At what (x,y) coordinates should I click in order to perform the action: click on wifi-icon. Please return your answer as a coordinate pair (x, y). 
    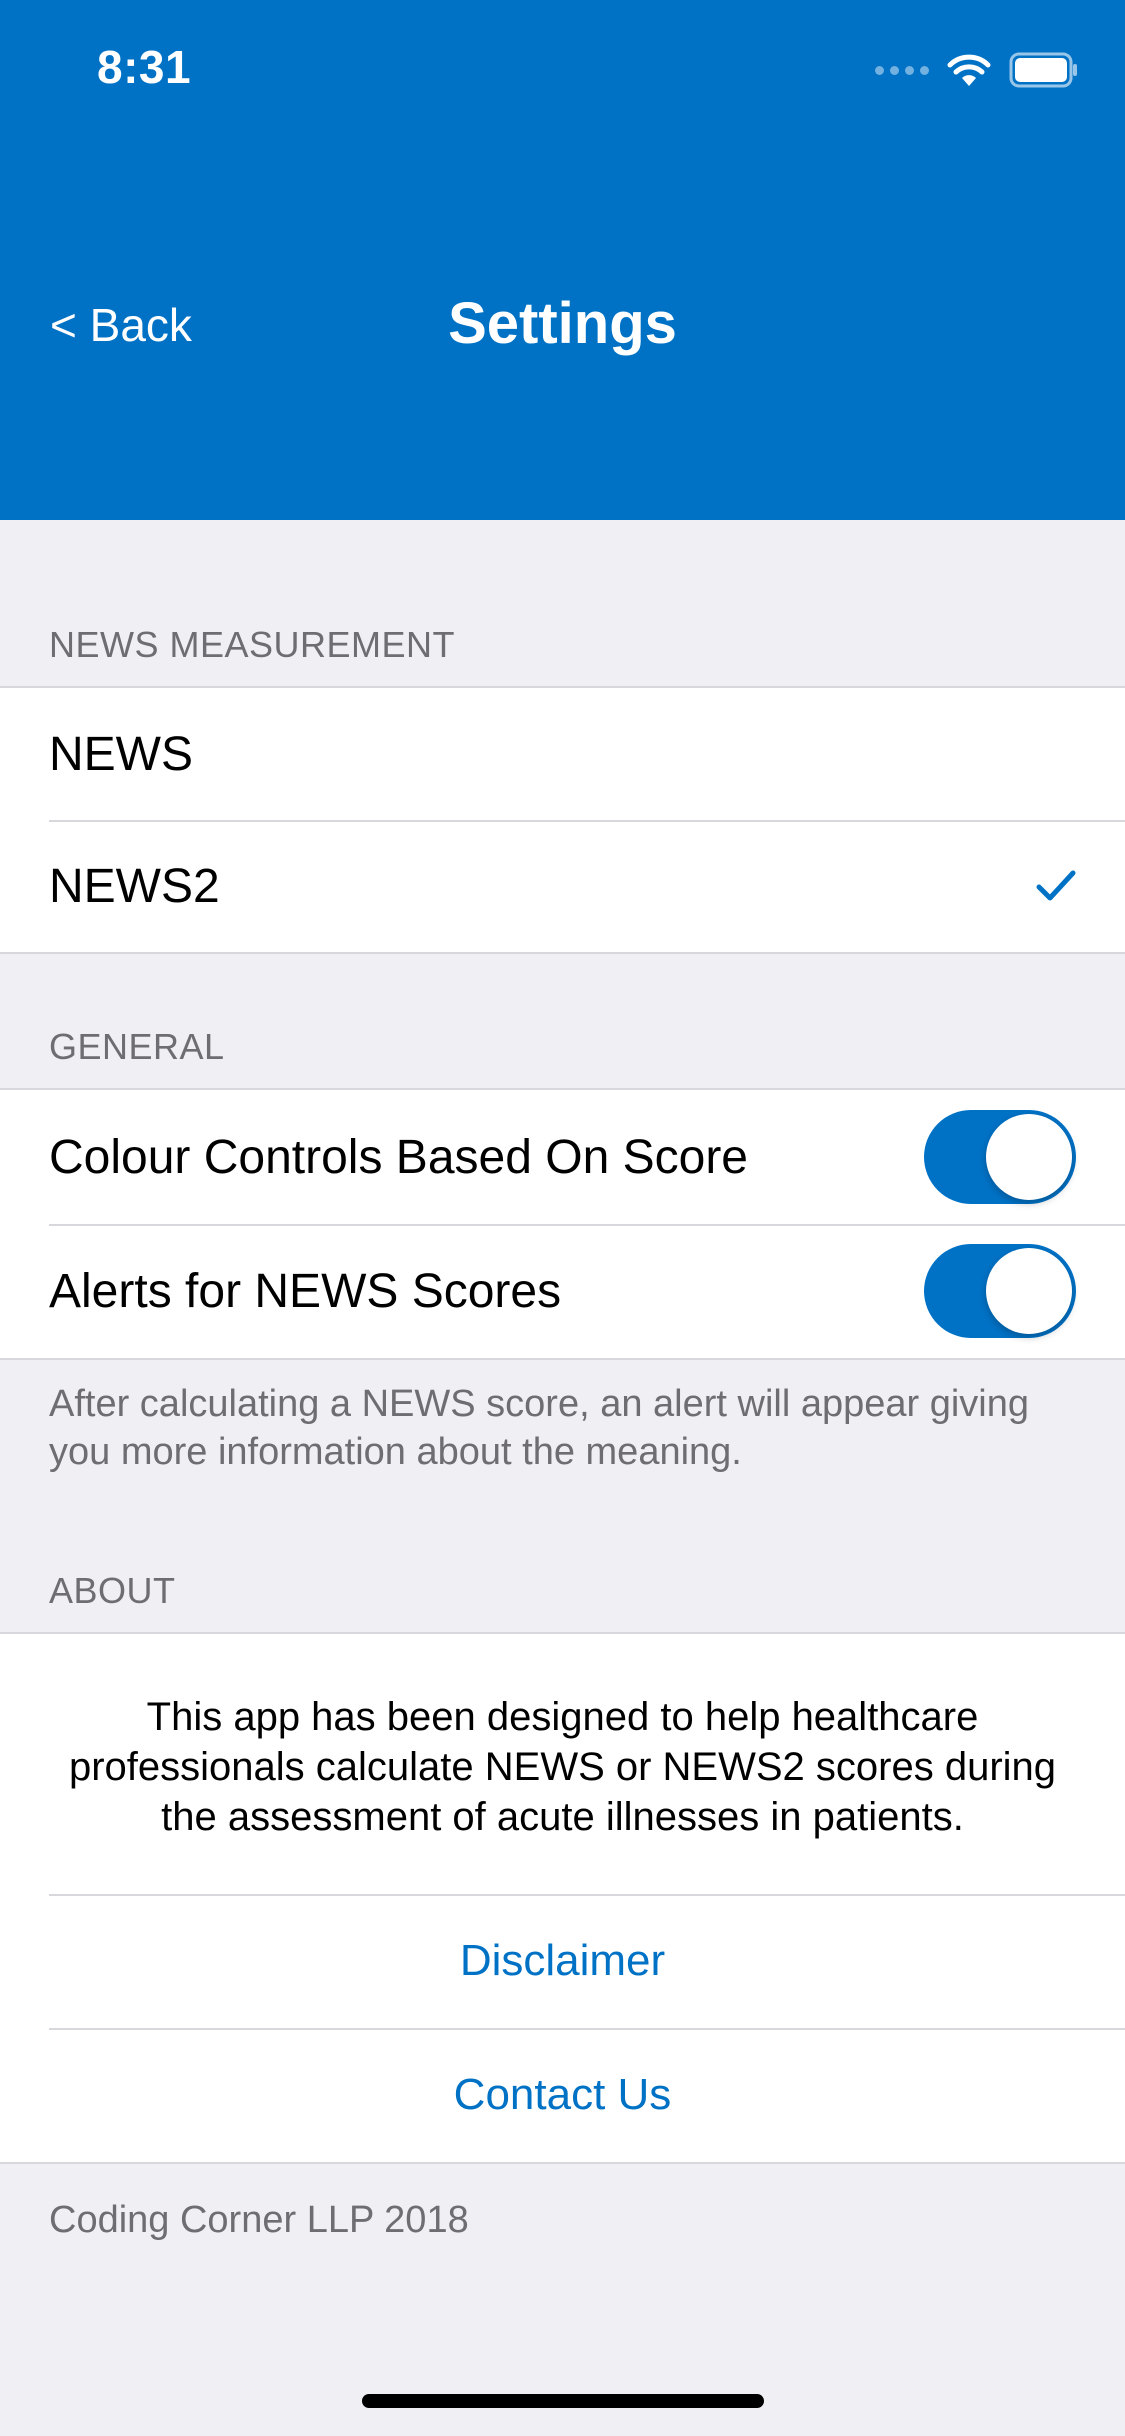
    Looking at the image, I should click on (969, 70).